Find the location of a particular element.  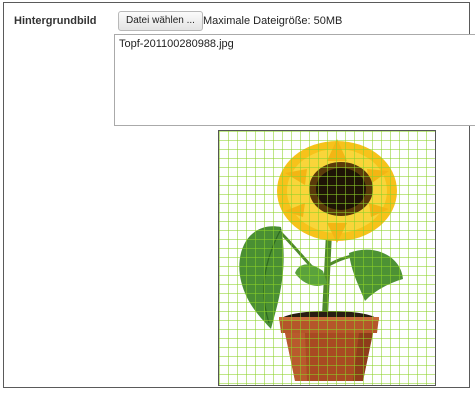

max-file-size-text: Maximale Dateigröße: 50MB is located at coordinates (273, 21).